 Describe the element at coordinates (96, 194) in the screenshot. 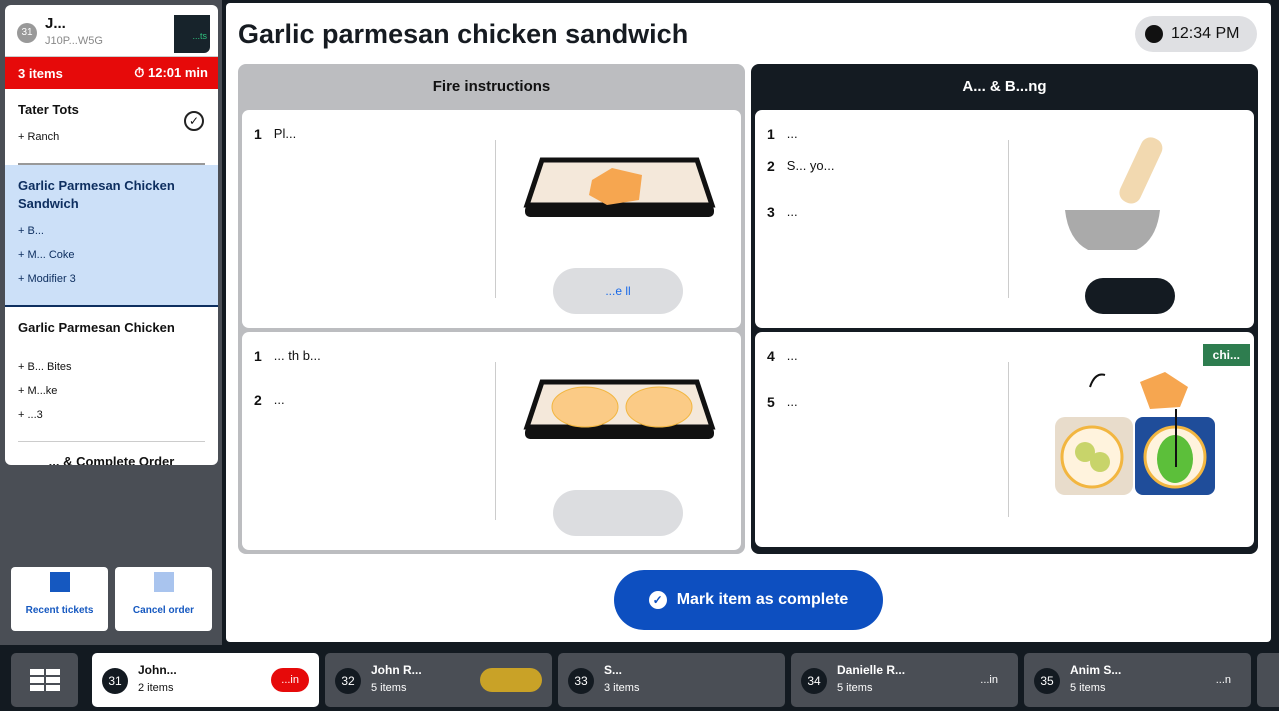

I see `item-name: Garlic Parmesan Chicken Sandwich` at that location.